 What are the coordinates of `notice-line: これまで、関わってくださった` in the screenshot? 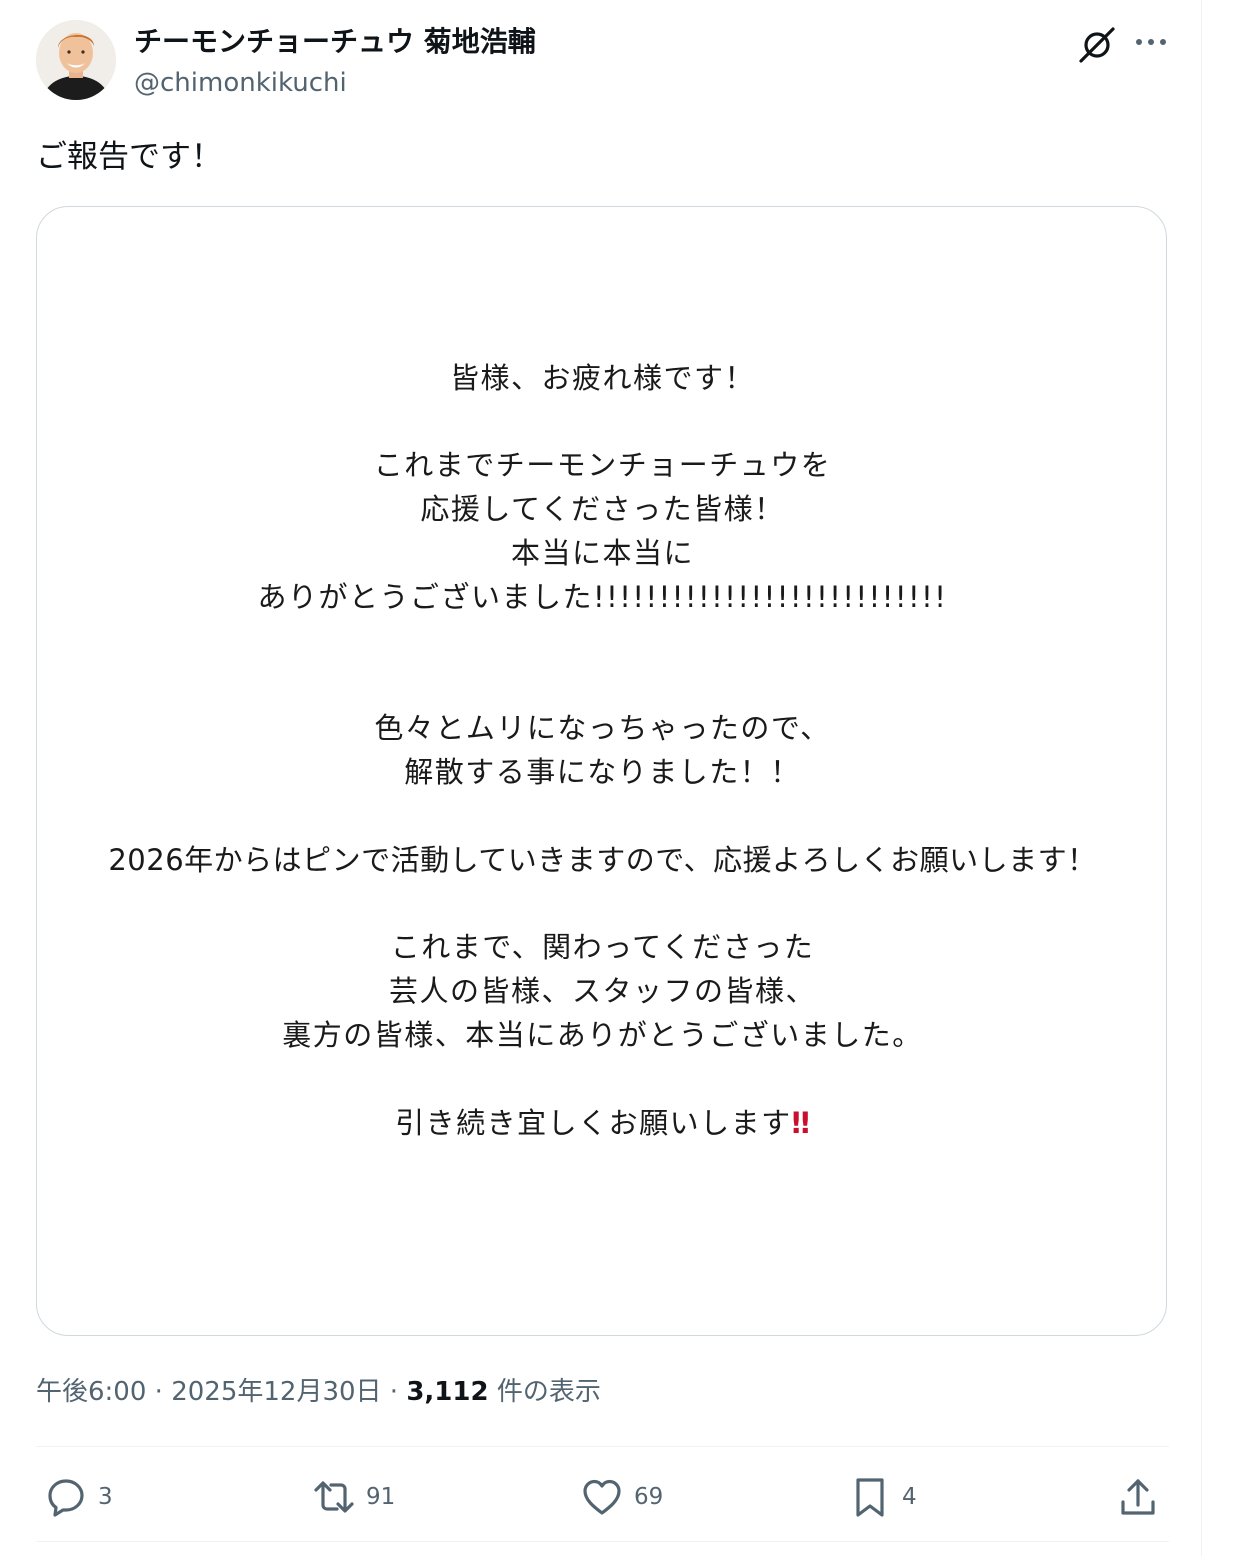 It's located at (602, 947).